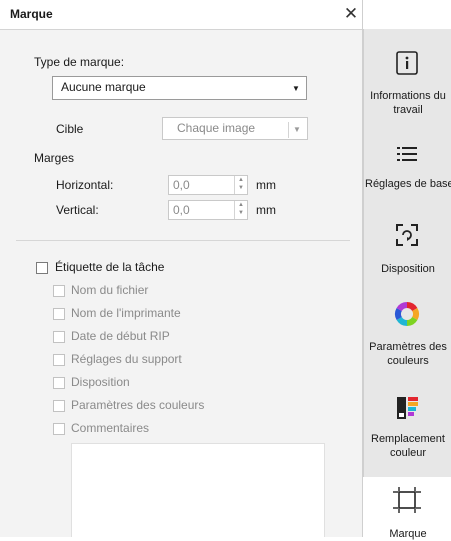 The height and width of the screenshot is (541, 451). Describe the element at coordinates (408, 347) in the screenshot. I see `nav-color-settings-label-1: Paramètres des` at that location.